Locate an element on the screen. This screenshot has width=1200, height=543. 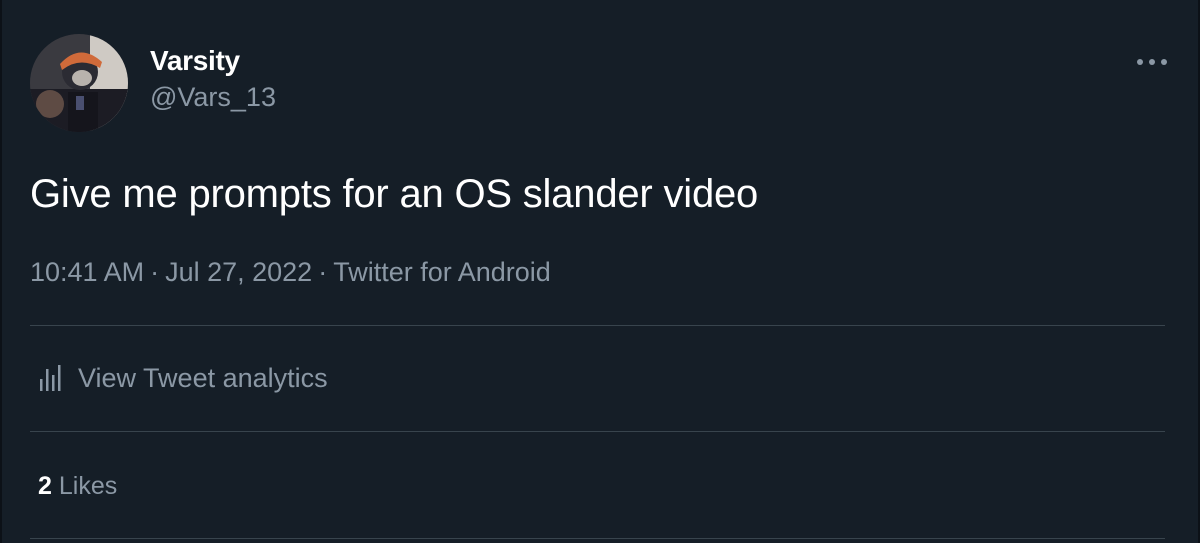
author-names: Varsity @Vars_13 is located at coordinates (213, 79).